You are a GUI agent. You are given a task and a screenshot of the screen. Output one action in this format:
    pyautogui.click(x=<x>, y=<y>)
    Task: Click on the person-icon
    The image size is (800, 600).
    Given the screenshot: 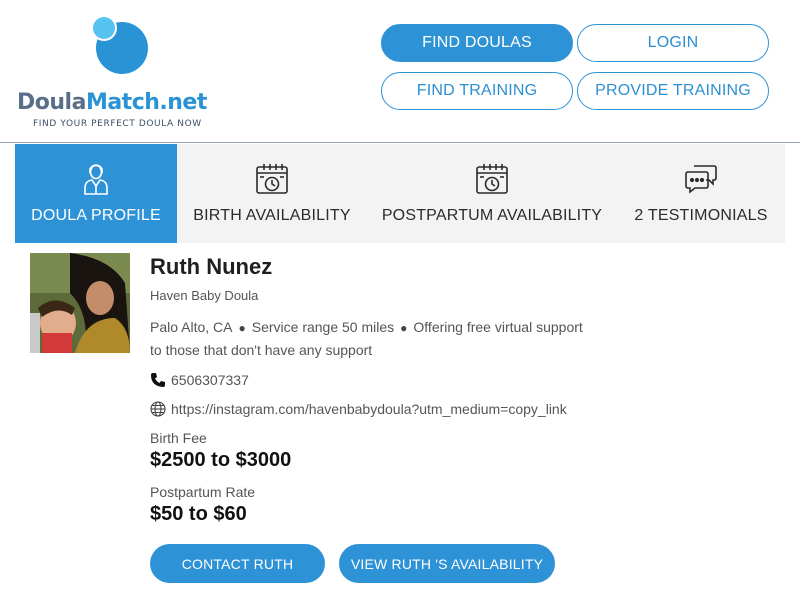 What is the action you would take?
    pyautogui.click(x=96, y=179)
    